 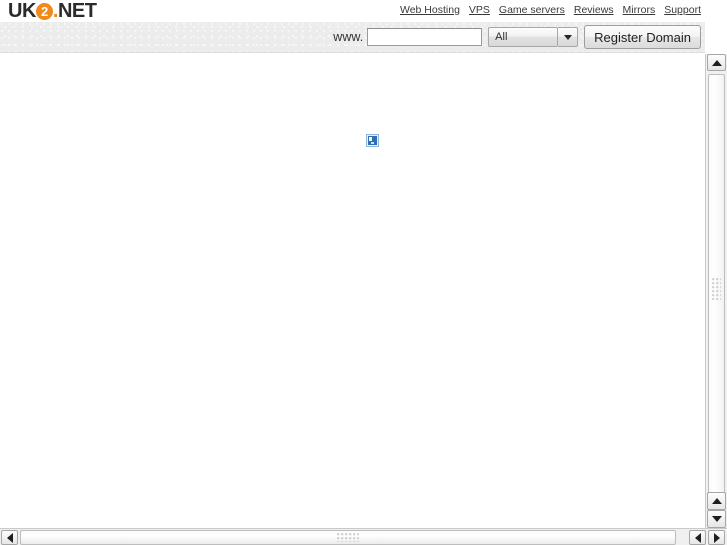 What do you see at coordinates (479, 10) in the screenshot?
I see `nav-link-vps: VPS` at bounding box center [479, 10].